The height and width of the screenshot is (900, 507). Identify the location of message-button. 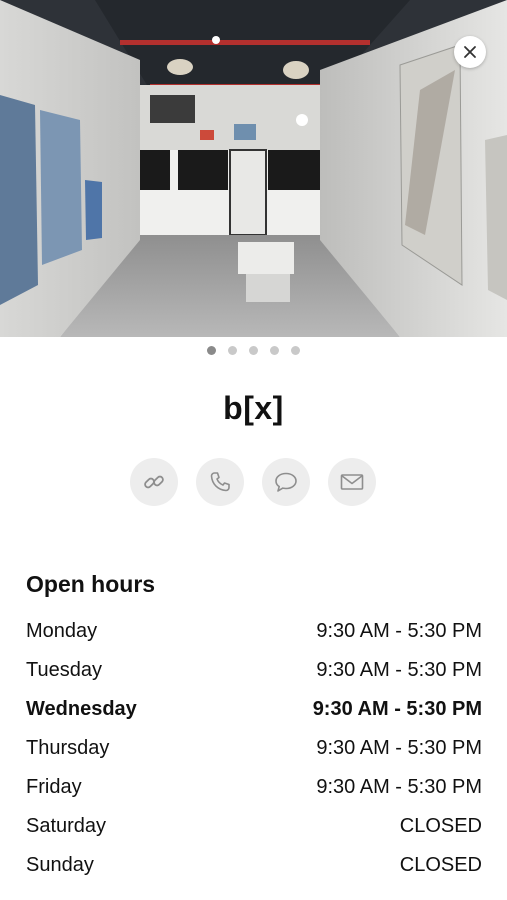
(286, 482).